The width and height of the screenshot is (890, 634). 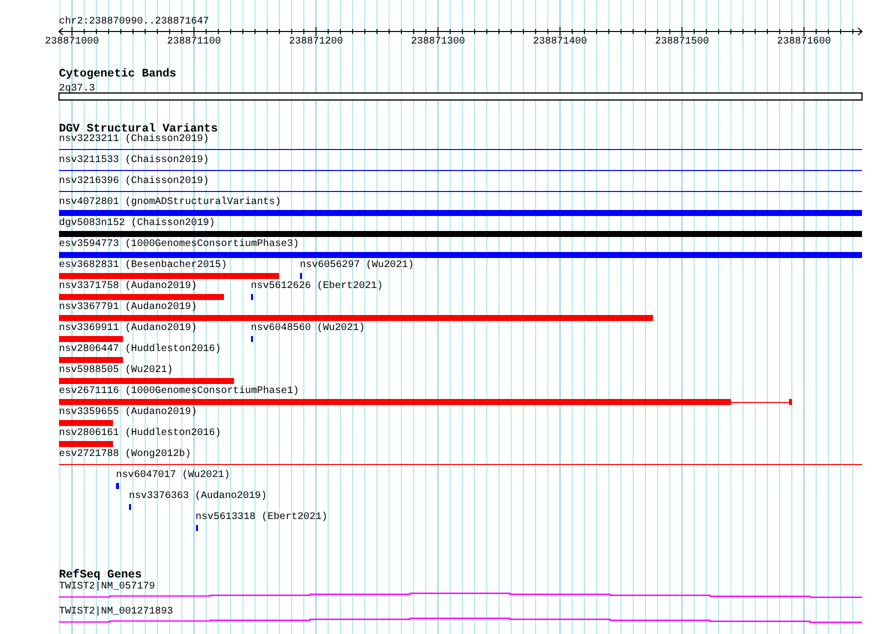 I want to click on variant-label: nsv5613318 (Ebert2021), so click(x=262, y=518).